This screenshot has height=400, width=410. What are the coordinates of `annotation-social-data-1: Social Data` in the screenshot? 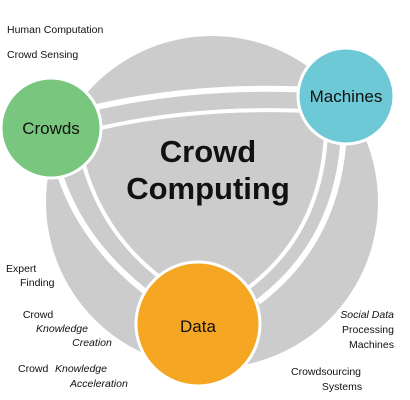 It's located at (367, 315).